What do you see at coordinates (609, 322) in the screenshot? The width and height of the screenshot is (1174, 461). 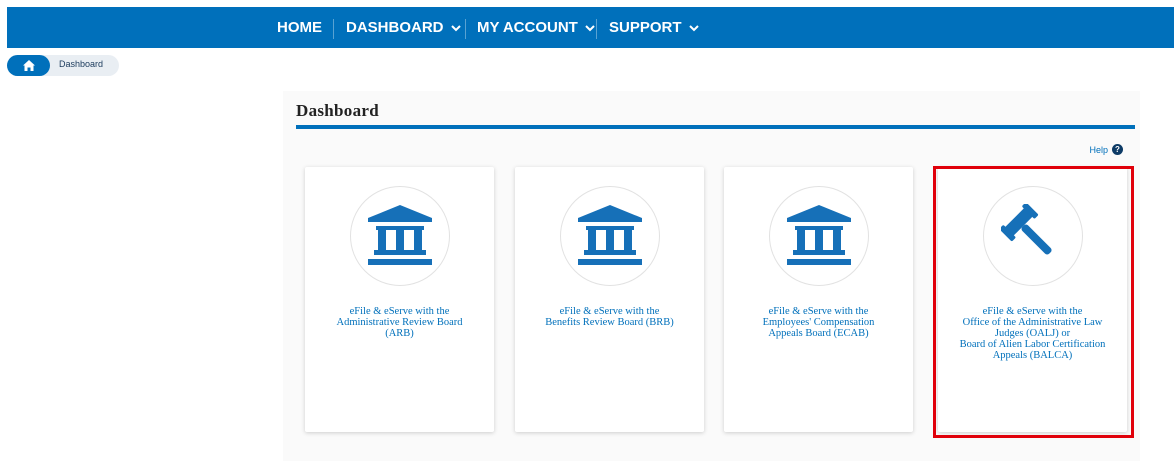 I see `card-text-line: Benefits Review Board (BRB)` at bounding box center [609, 322].